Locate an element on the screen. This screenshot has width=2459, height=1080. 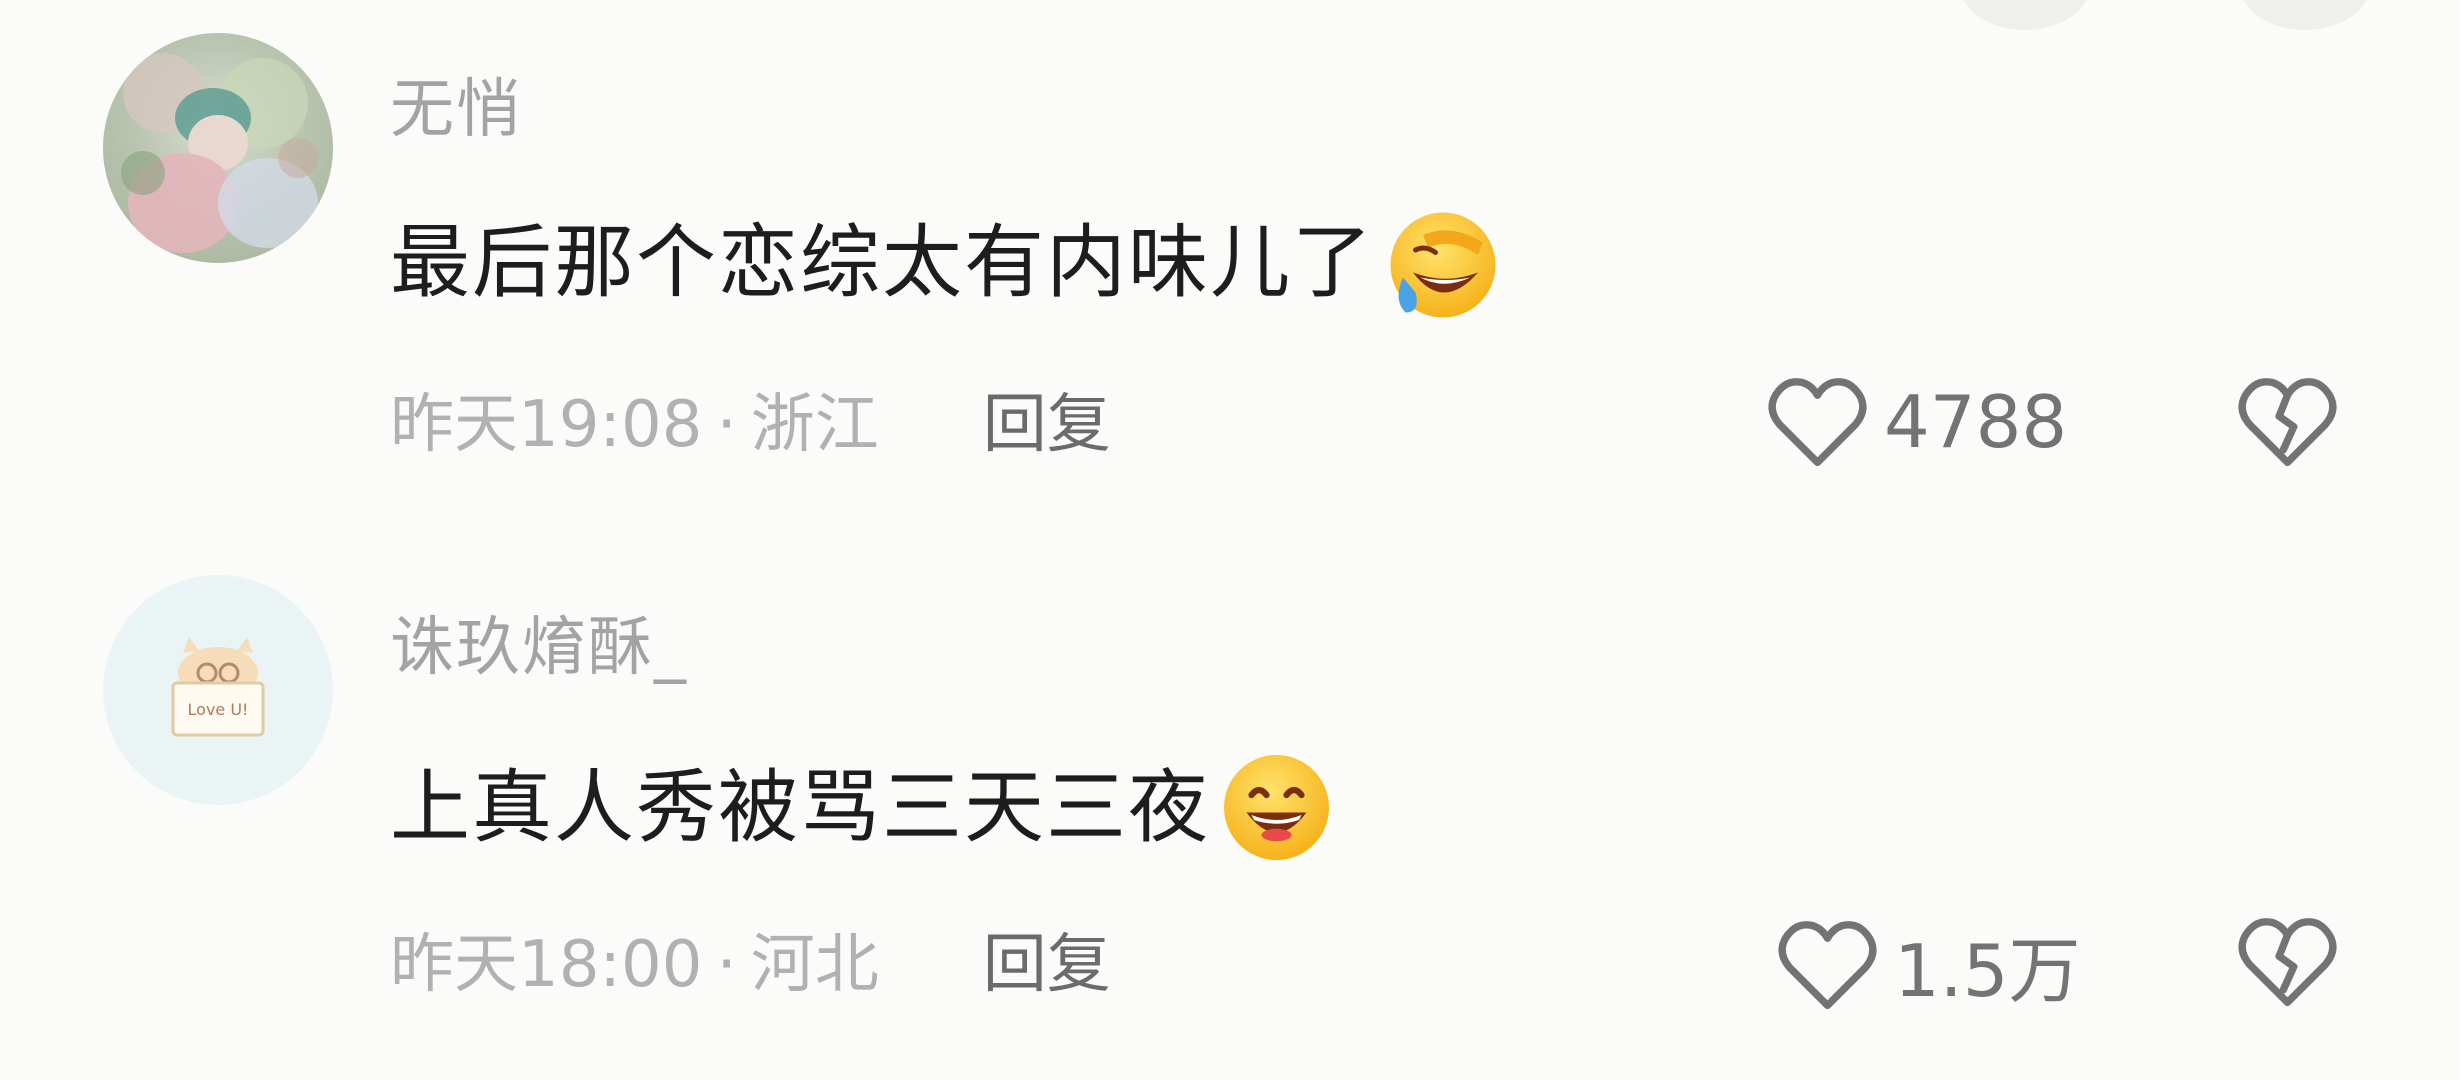
comment-meta: 昨天18:00 · 河北 回复 is located at coordinates (750, 965).